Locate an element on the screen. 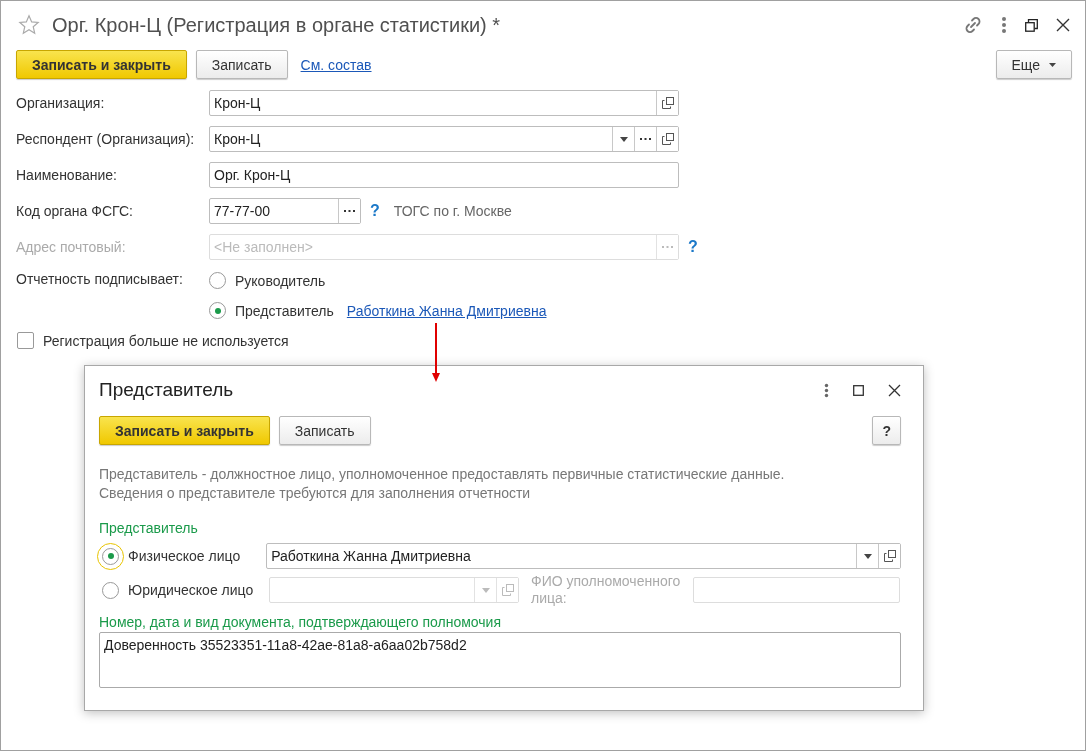 The width and height of the screenshot is (1086, 751). field-note: ТОГС по г. Москве is located at coordinates (452, 211).